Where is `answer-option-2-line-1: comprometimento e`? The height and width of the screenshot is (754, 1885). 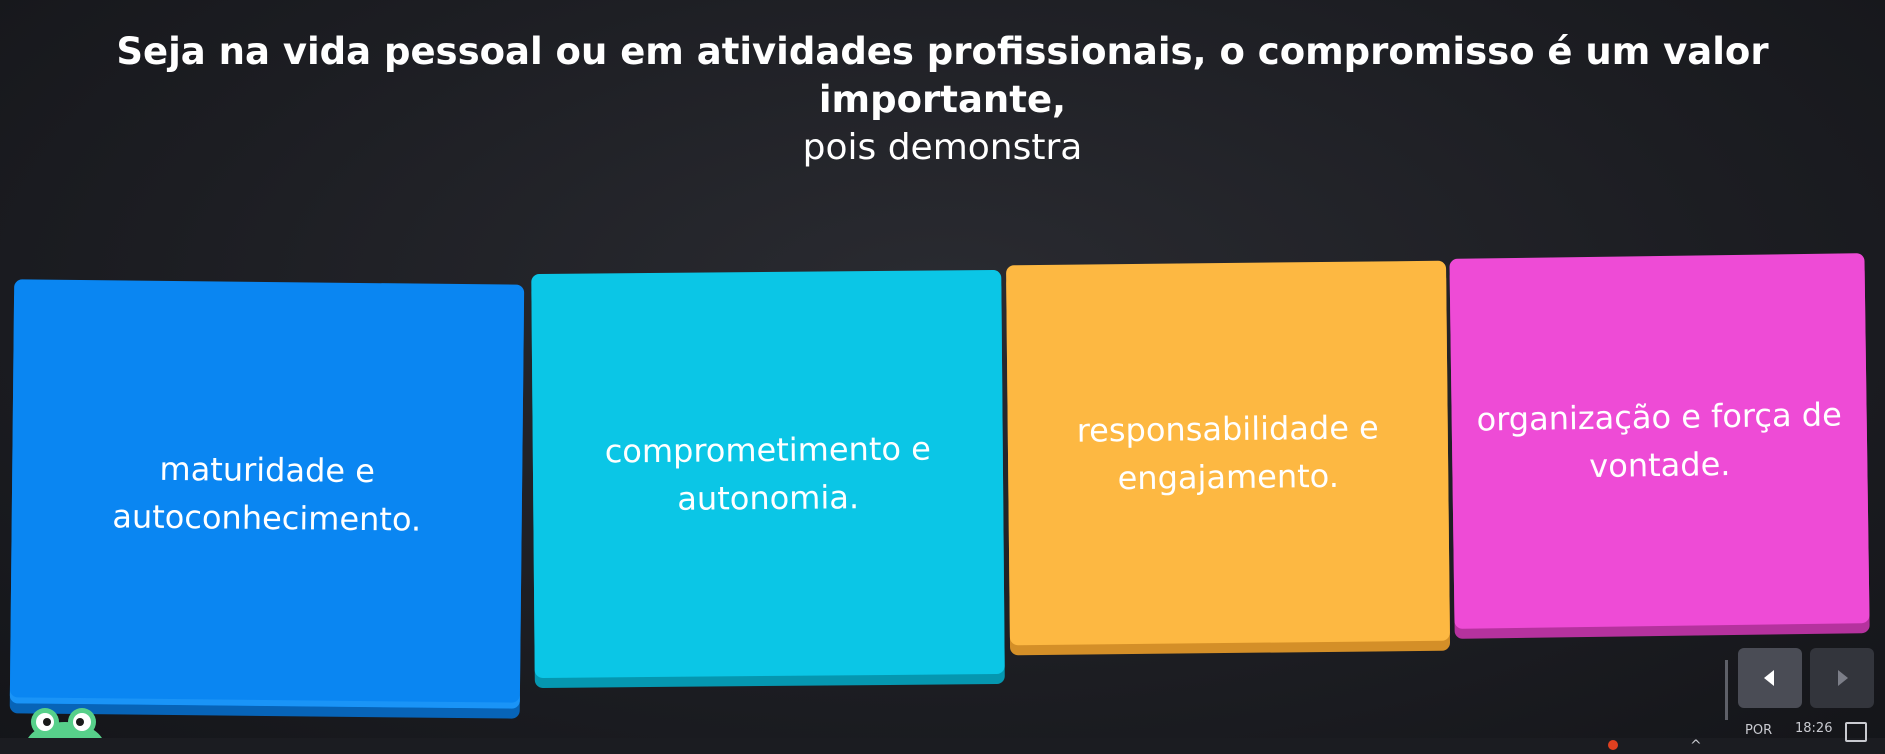 answer-option-2-line-1: comprometimento e is located at coordinates (767, 450).